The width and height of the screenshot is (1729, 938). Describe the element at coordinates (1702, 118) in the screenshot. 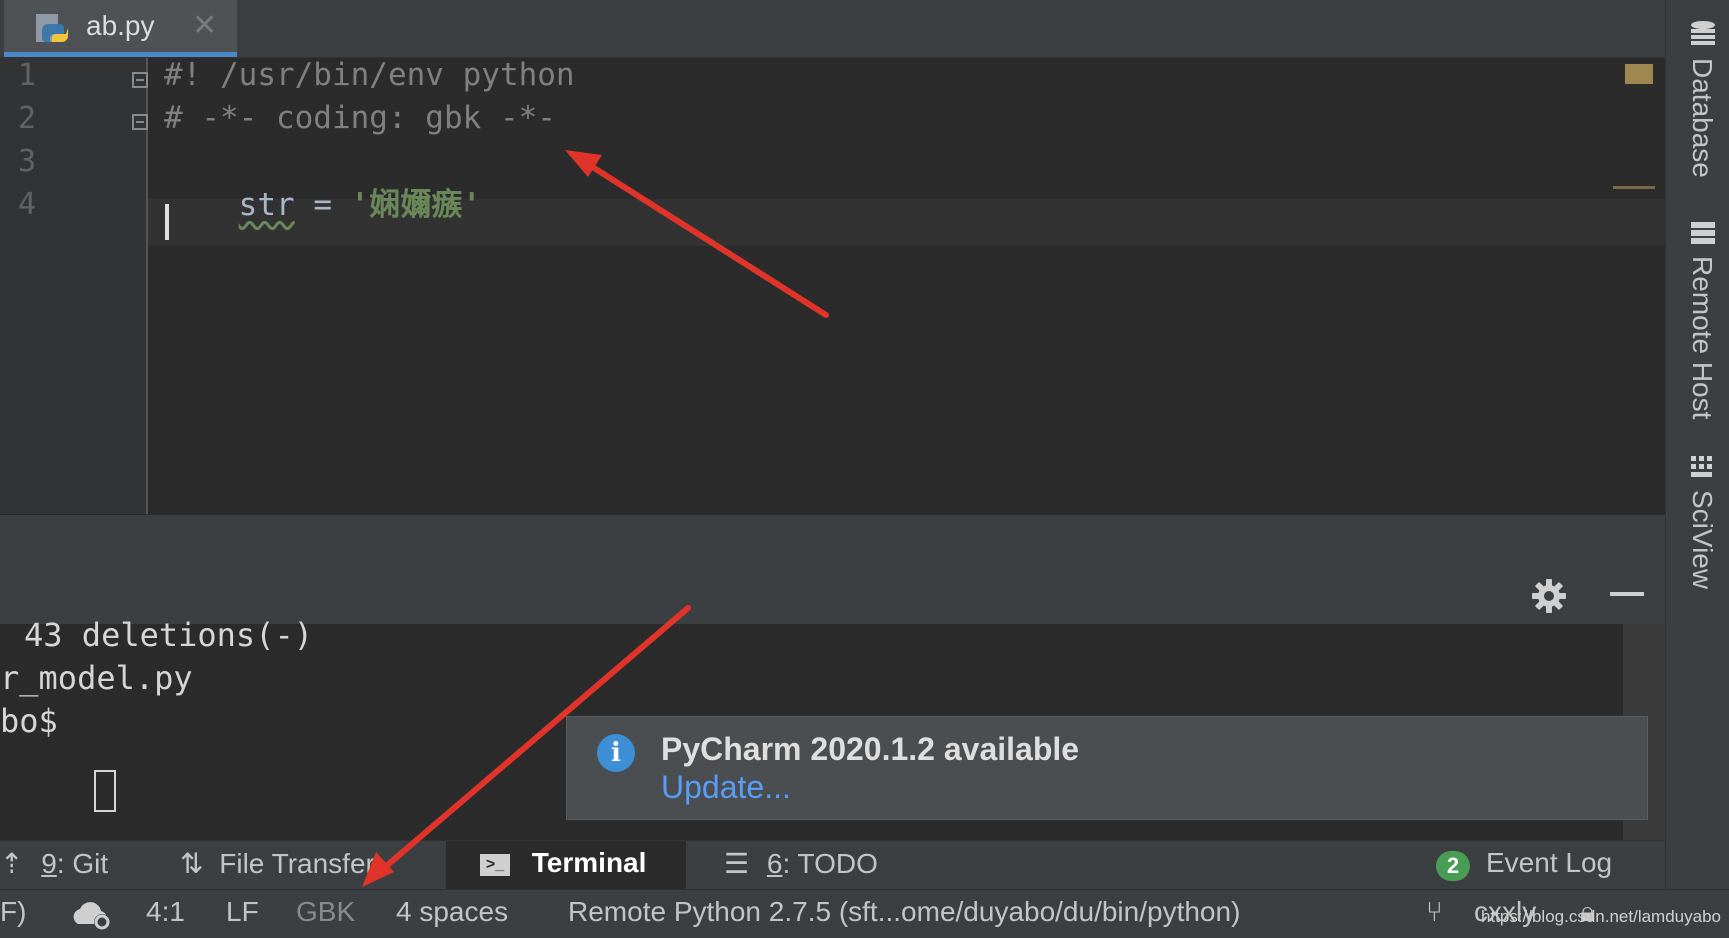

I see `sidebar-item-database: Database` at that location.